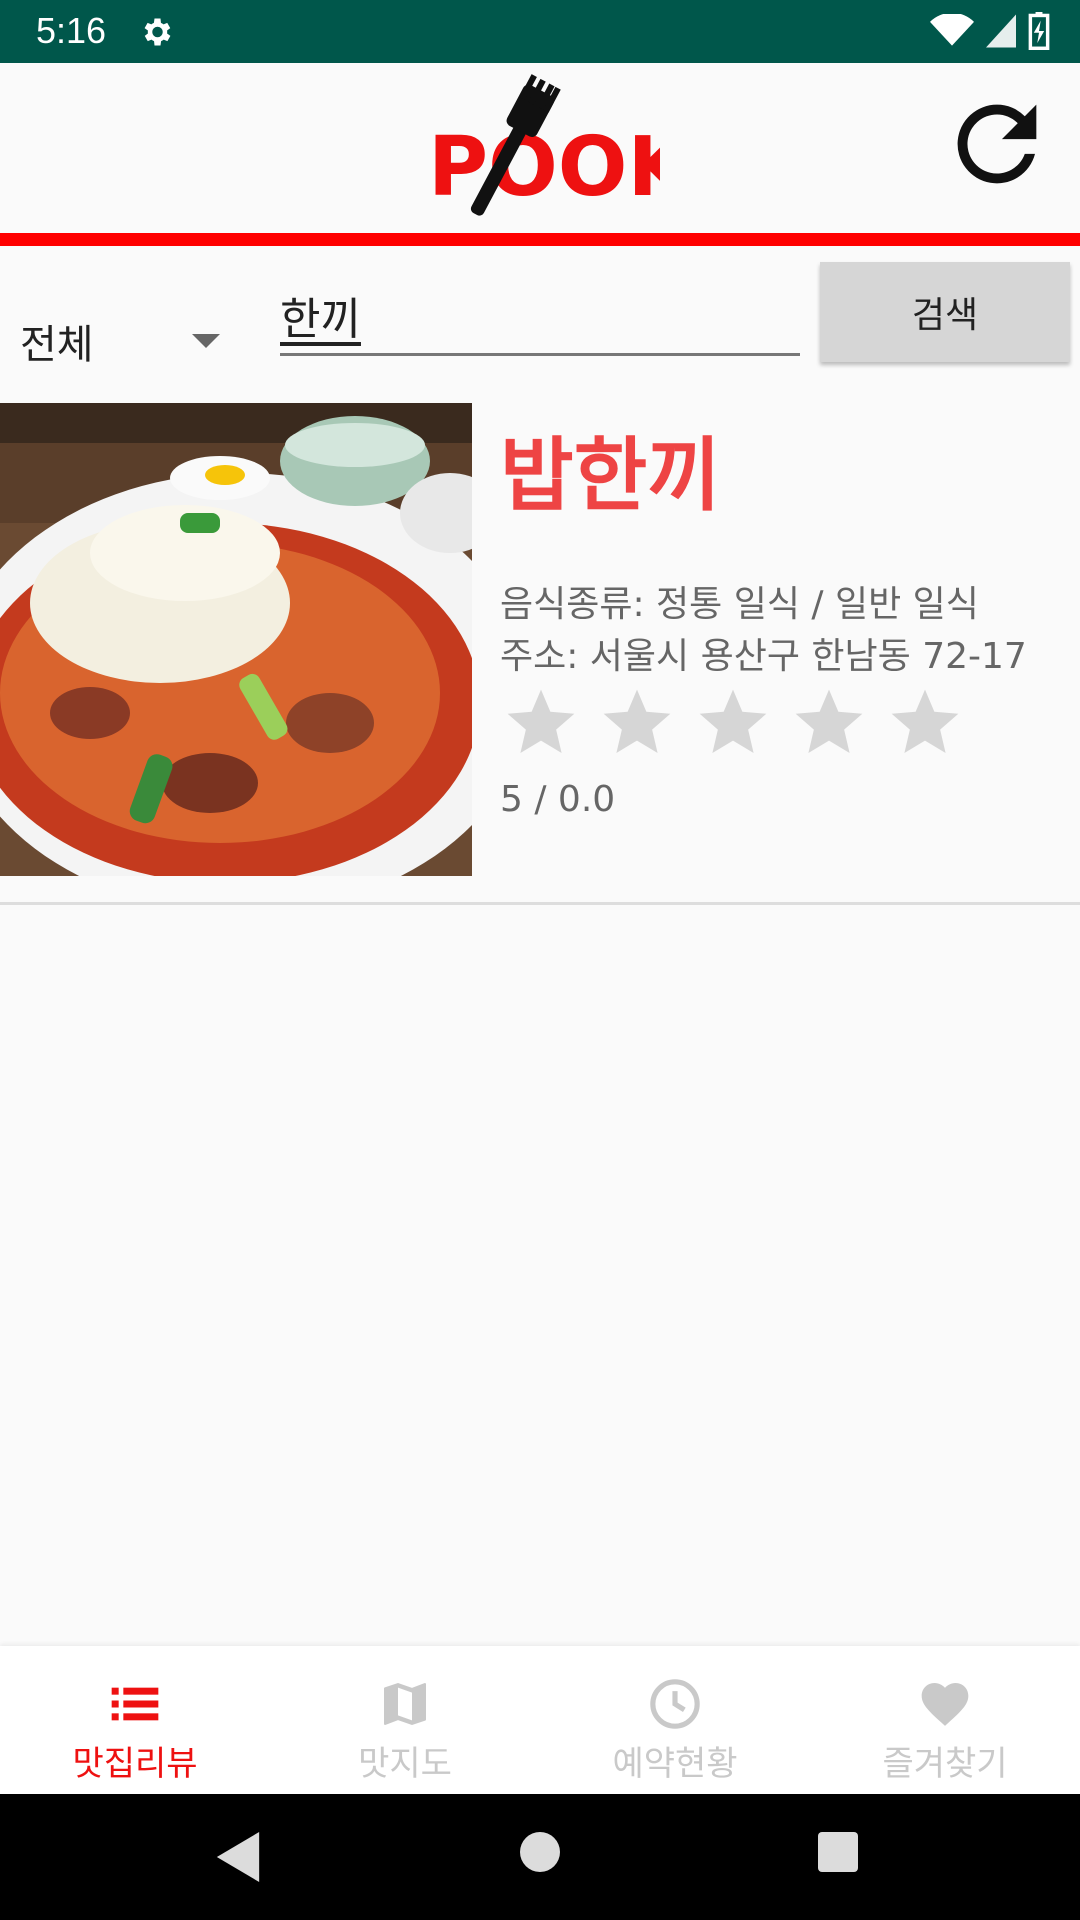 This screenshot has height=1920, width=1080. I want to click on map-icon, so click(405, 1704).